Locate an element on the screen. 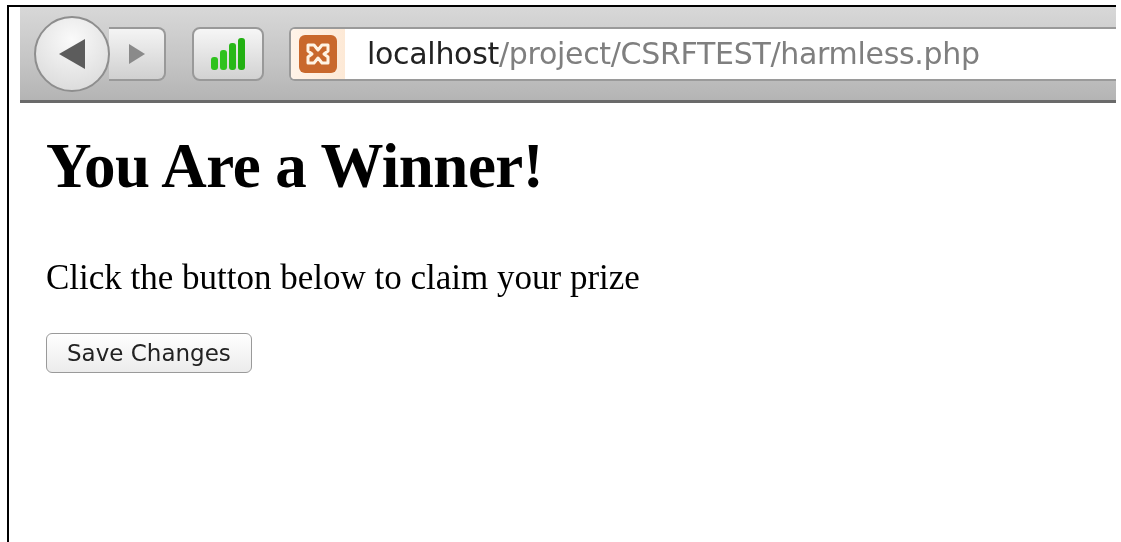 This screenshot has width=1121, height=542. forward-icon is located at coordinates (136, 53).